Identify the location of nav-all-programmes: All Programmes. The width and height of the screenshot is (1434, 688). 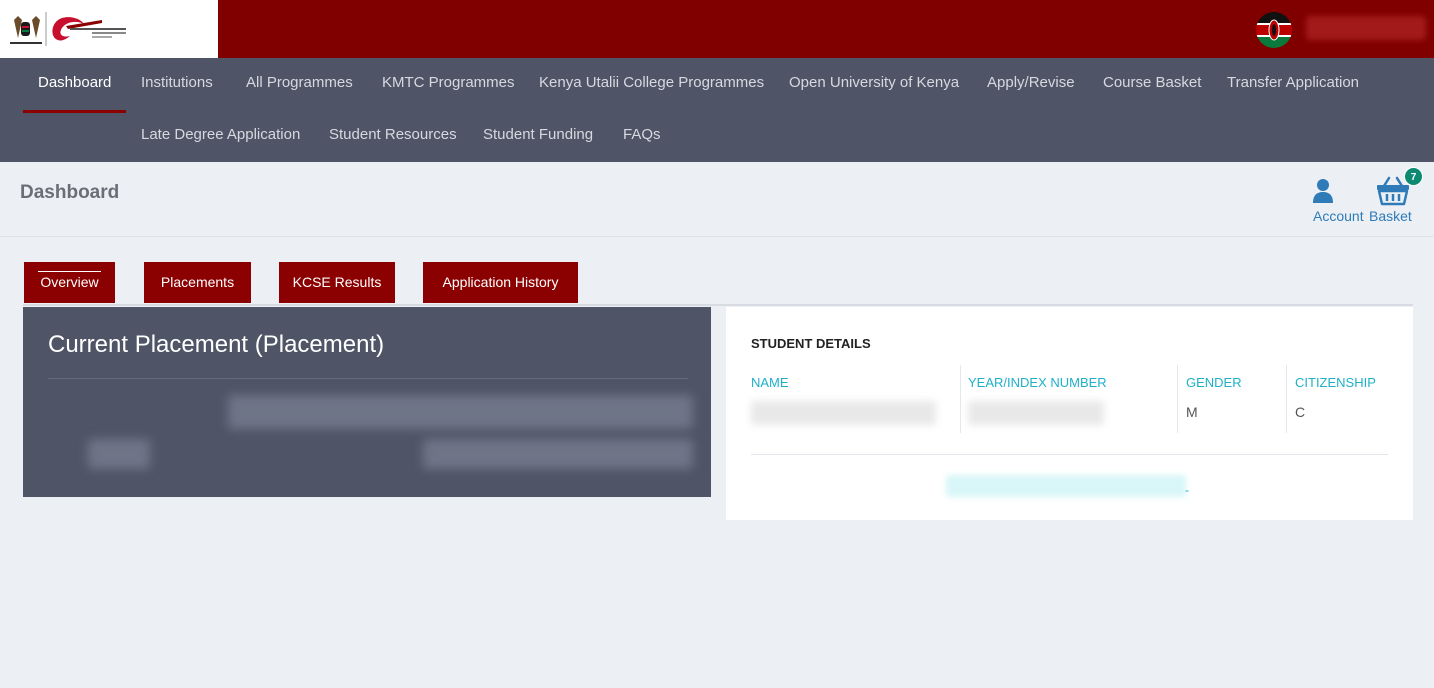
(299, 84).